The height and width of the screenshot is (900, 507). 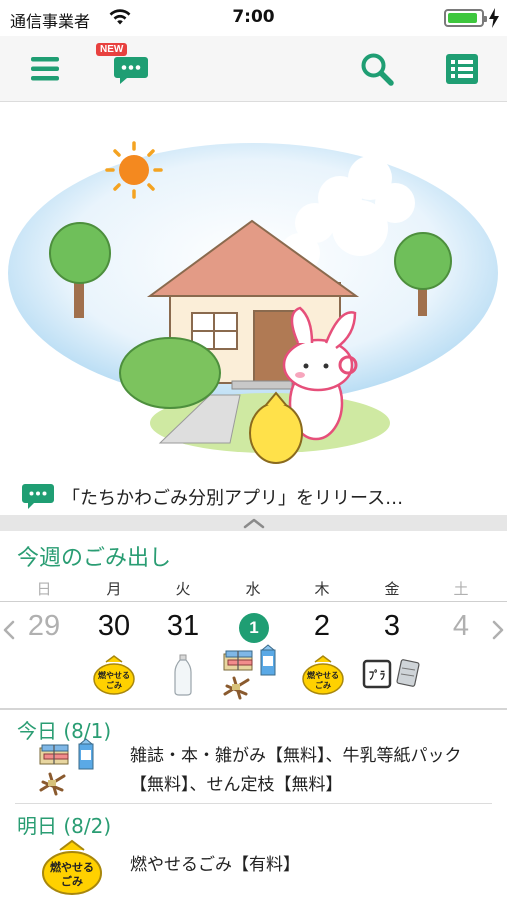 What do you see at coordinates (494, 18) in the screenshot?
I see `charging-icon` at bounding box center [494, 18].